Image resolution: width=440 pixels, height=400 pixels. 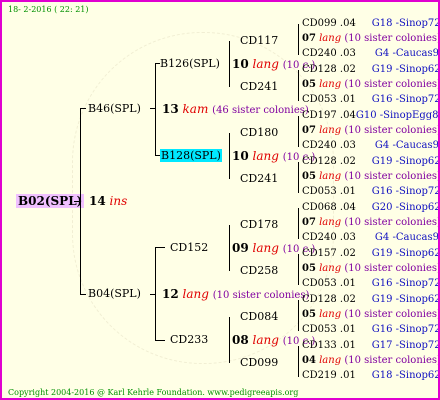 What do you see at coordinates (370, 177) in the screenshot?
I see `leaf-summary: 05 lang (10 sister colonies)` at bounding box center [370, 177].